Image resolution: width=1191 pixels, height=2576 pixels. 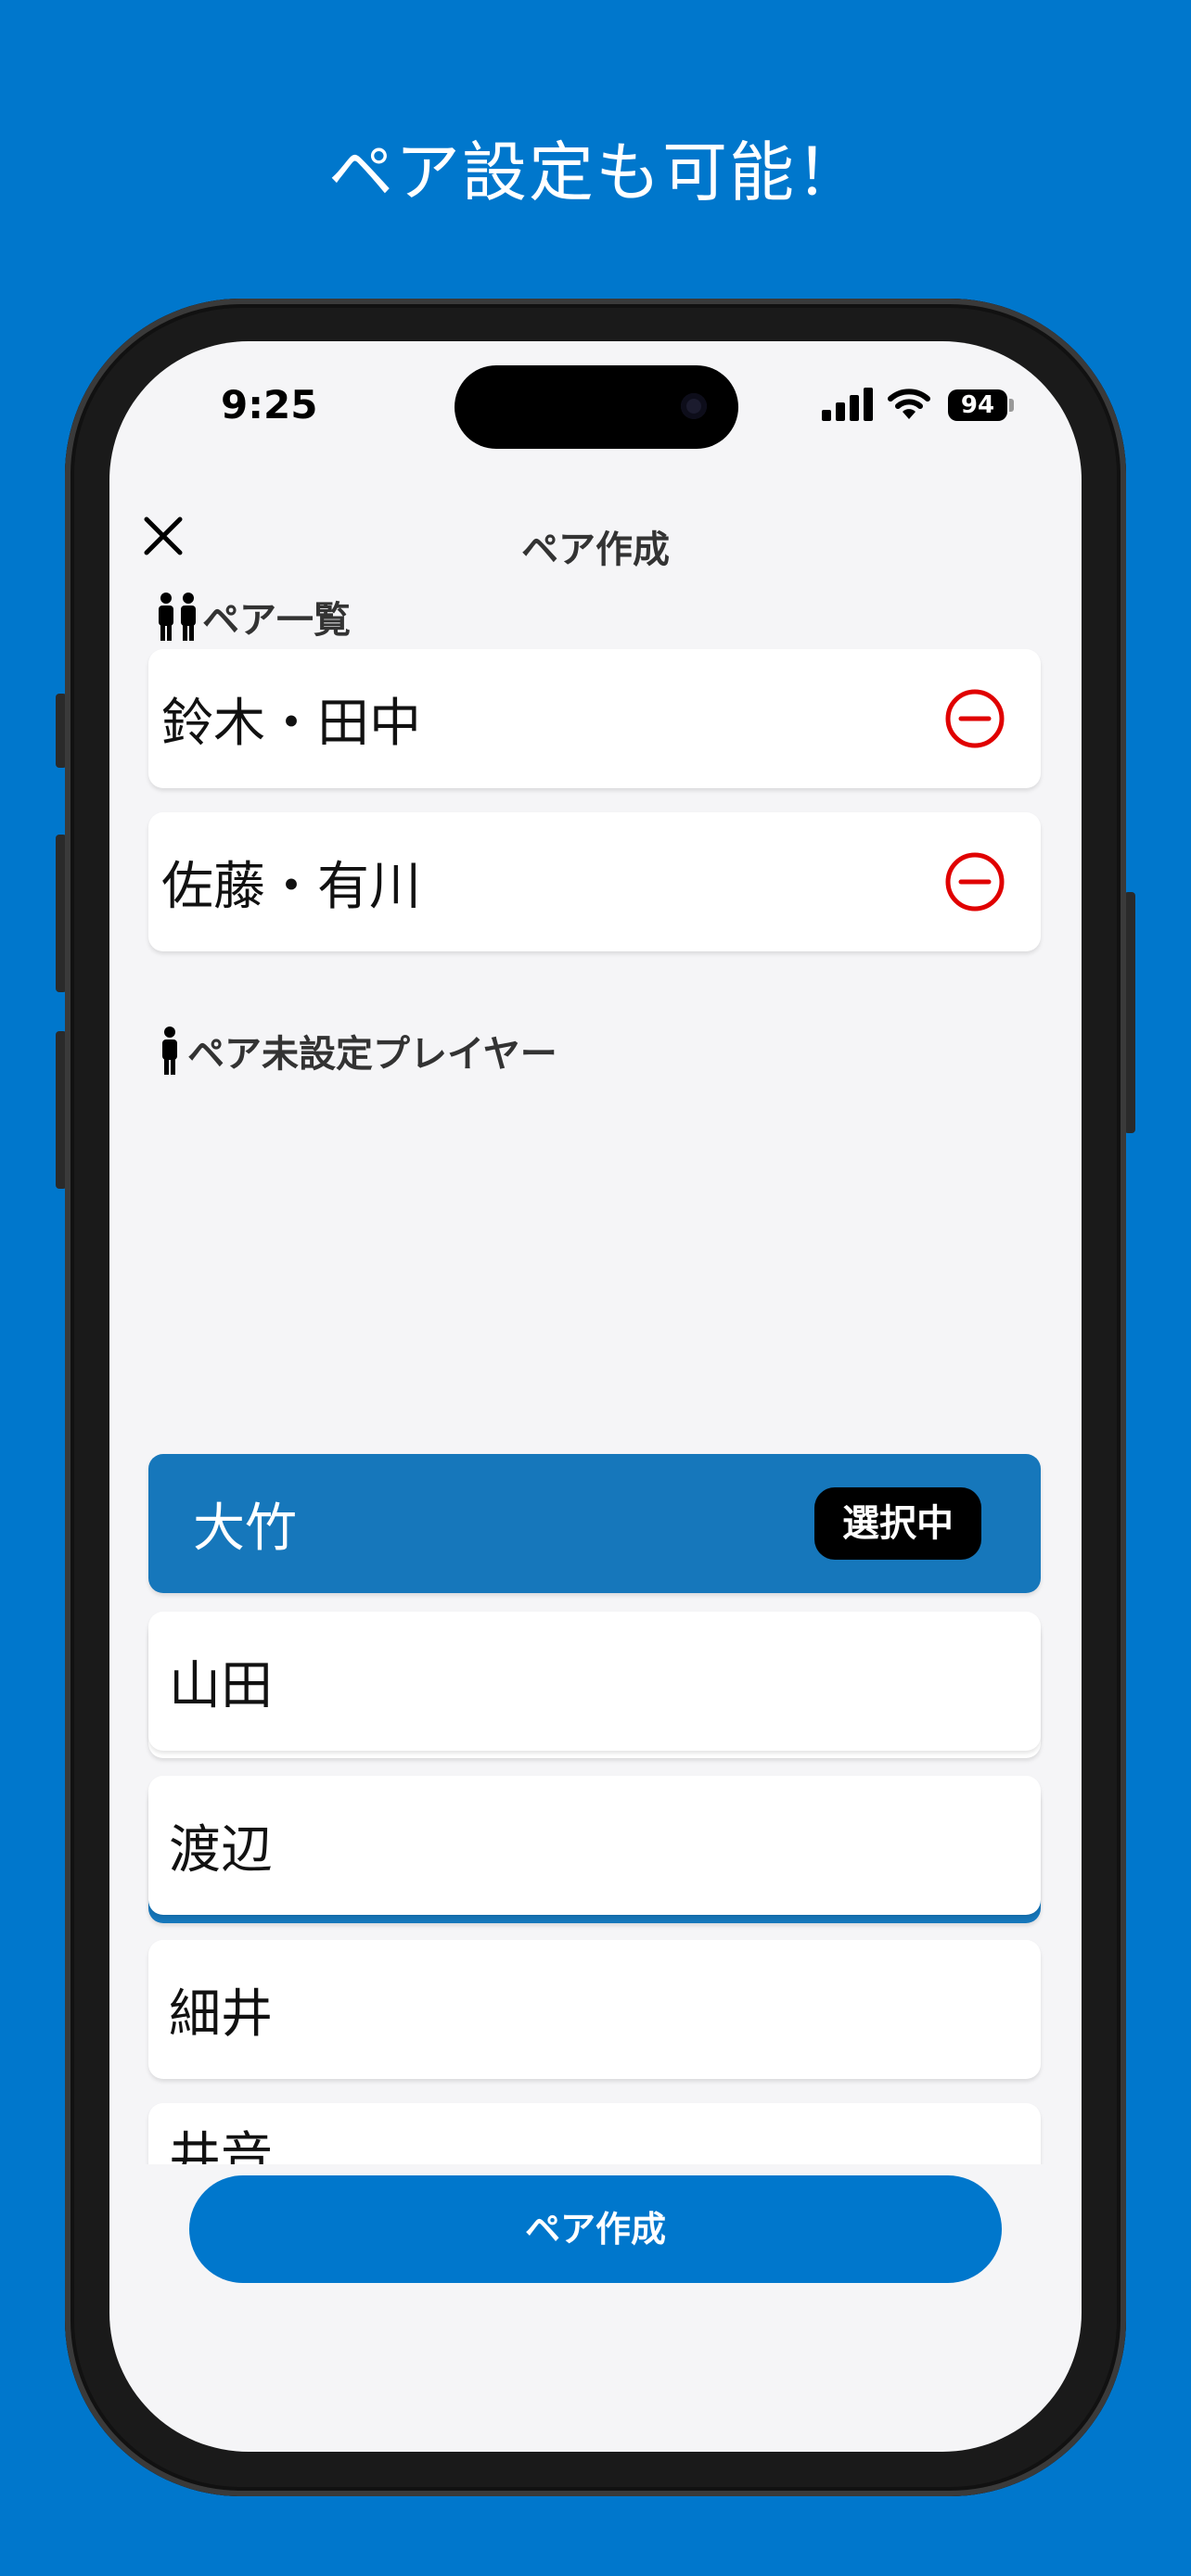 I want to click on player-row: 山田, so click(x=594, y=1681).